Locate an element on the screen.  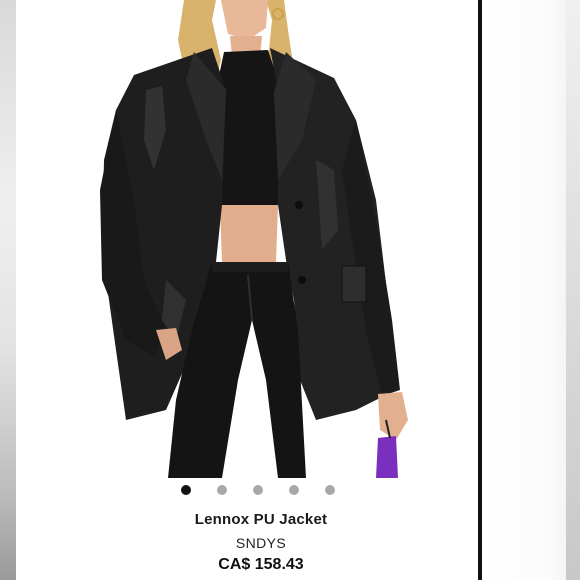
product-price: CA$ 158.43 is located at coordinates (261, 564).